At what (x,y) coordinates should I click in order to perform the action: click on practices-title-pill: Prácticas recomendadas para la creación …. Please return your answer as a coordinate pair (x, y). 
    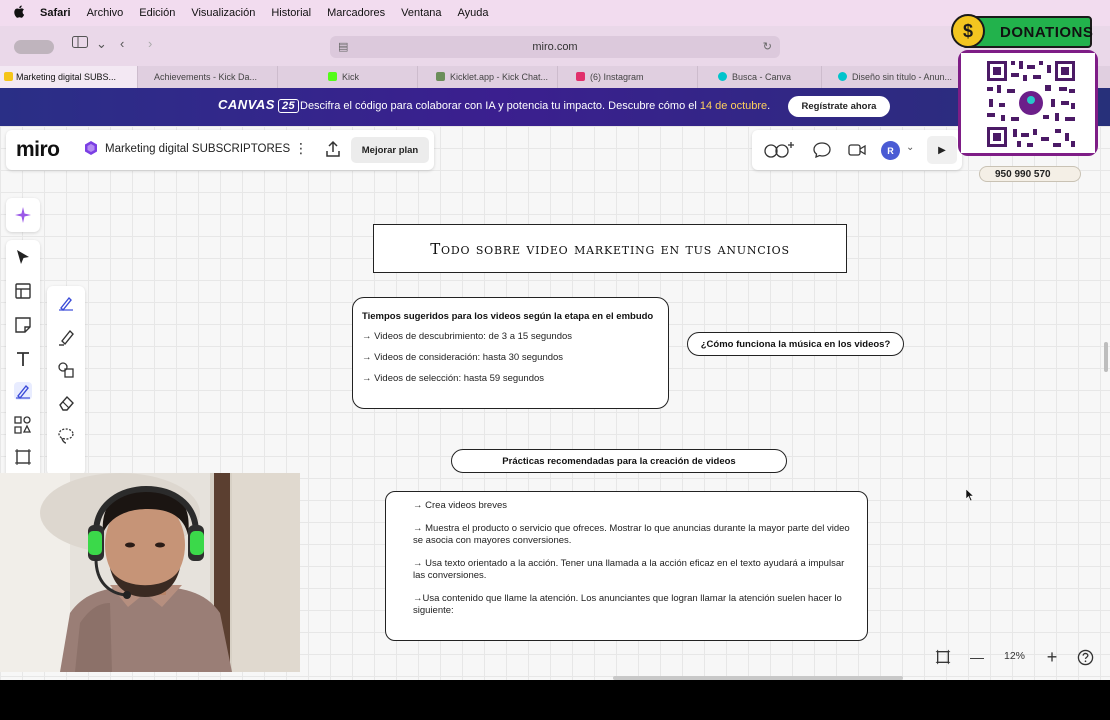
    Looking at the image, I should click on (619, 461).